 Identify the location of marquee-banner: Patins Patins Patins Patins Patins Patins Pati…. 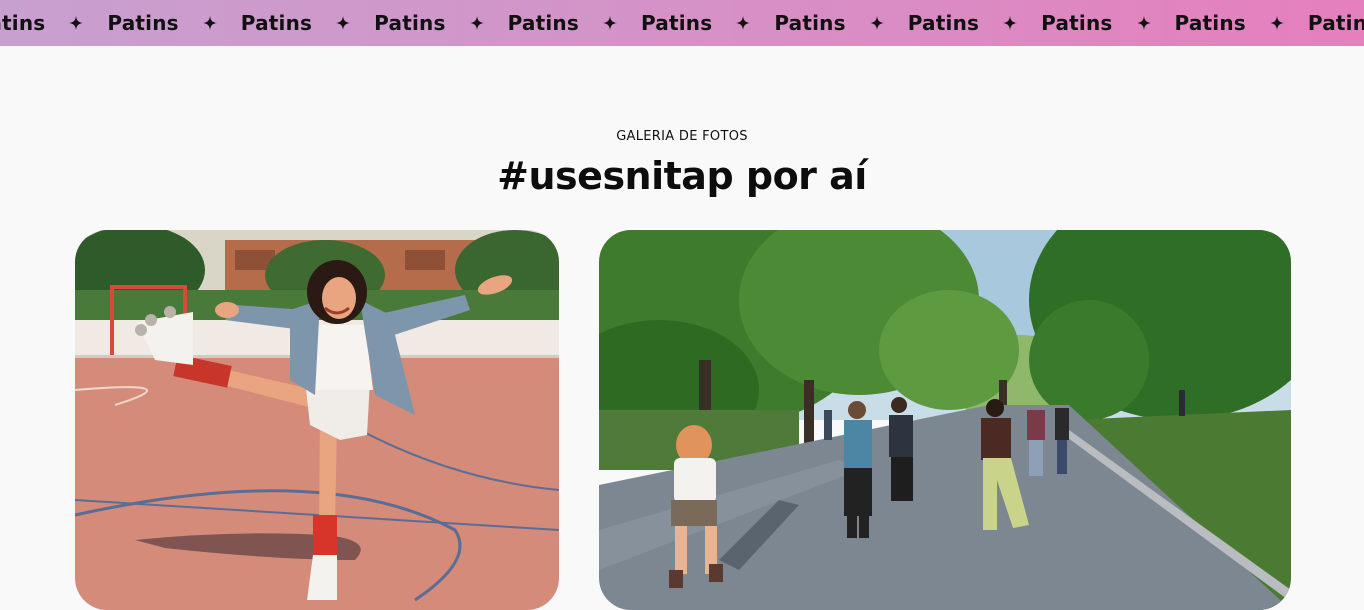
(682, 23).